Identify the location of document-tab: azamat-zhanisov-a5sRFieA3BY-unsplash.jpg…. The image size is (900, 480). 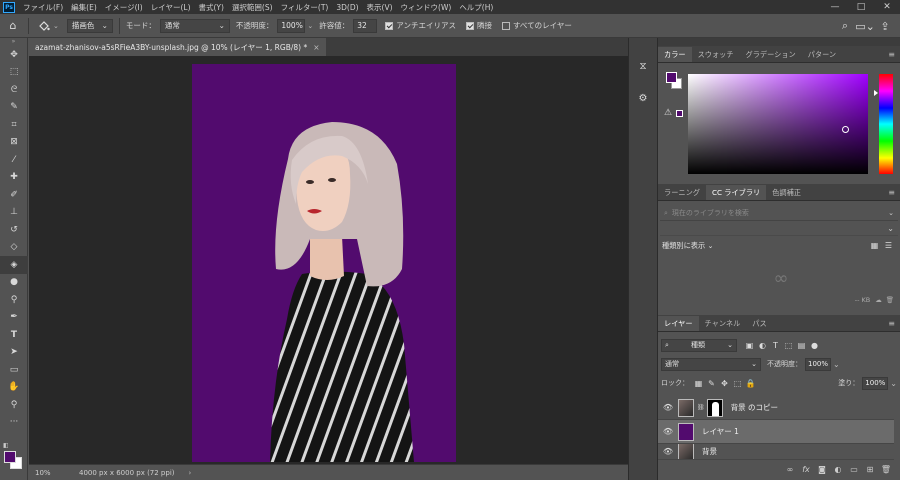
(177, 47).